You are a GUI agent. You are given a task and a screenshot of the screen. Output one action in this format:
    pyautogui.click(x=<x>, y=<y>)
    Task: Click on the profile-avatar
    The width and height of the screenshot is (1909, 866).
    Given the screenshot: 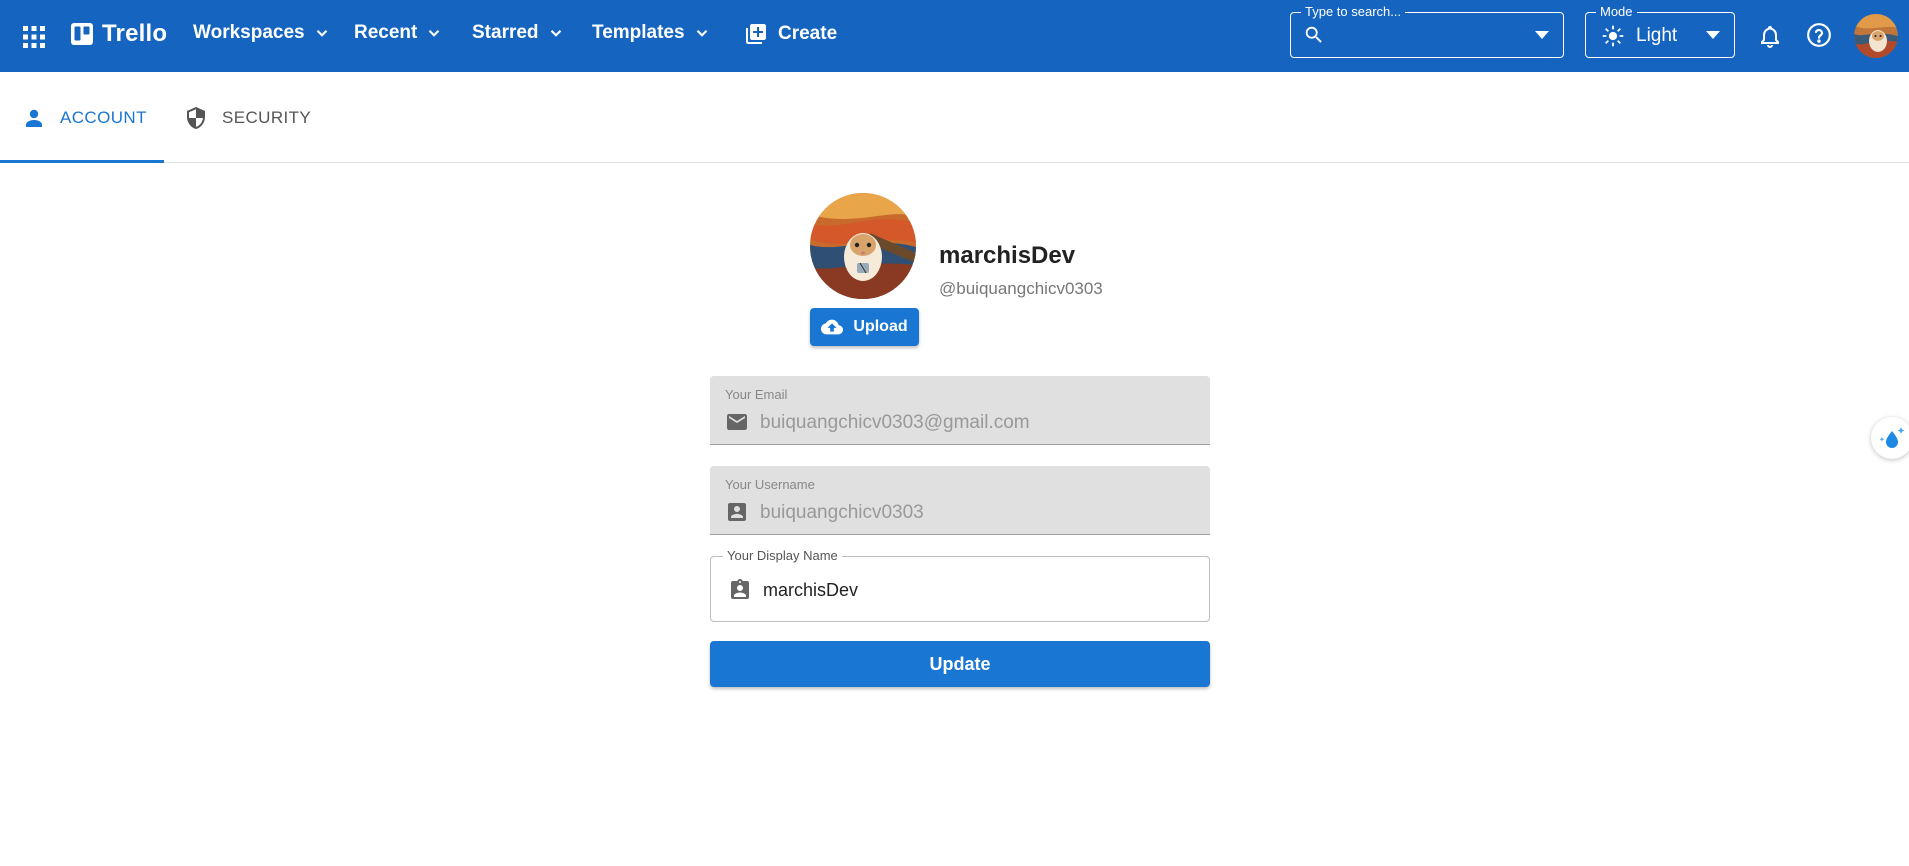 What is the action you would take?
    pyautogui.click(x=863, y=246)
    